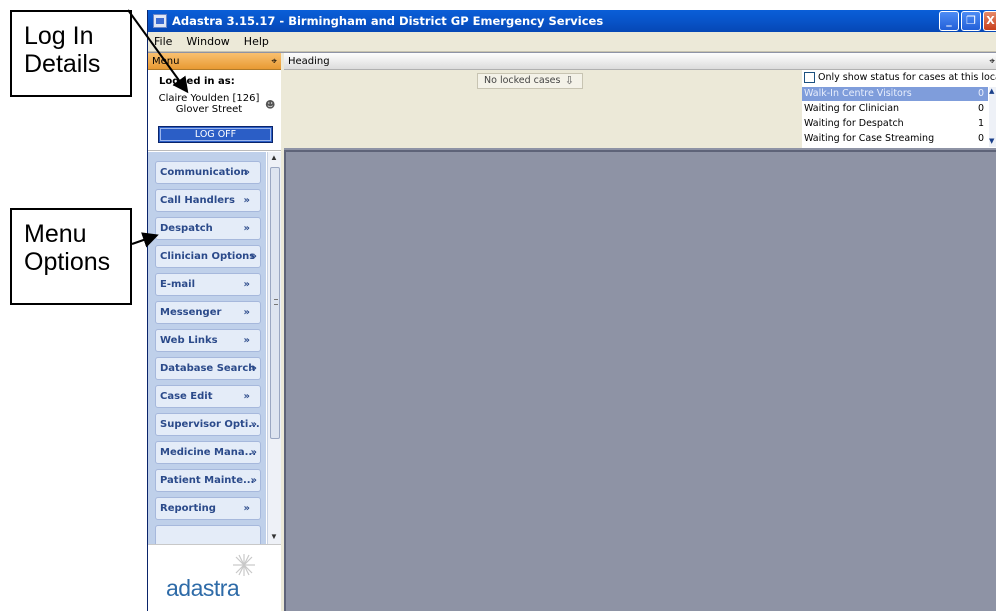 Image resolution: width=996 pixels, height=611 pixels. What do you see at coordinates (145, 240) in the screenshot?
I see `menu-arrow` at bounding box center [145, 240].